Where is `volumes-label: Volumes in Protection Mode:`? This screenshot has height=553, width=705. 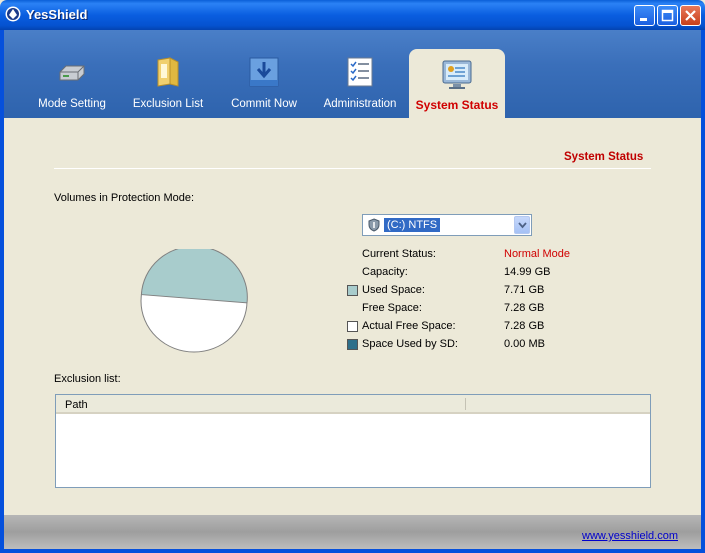
volumes-label: Volumes in Protection Mode: is located at coordinates (124, 198).